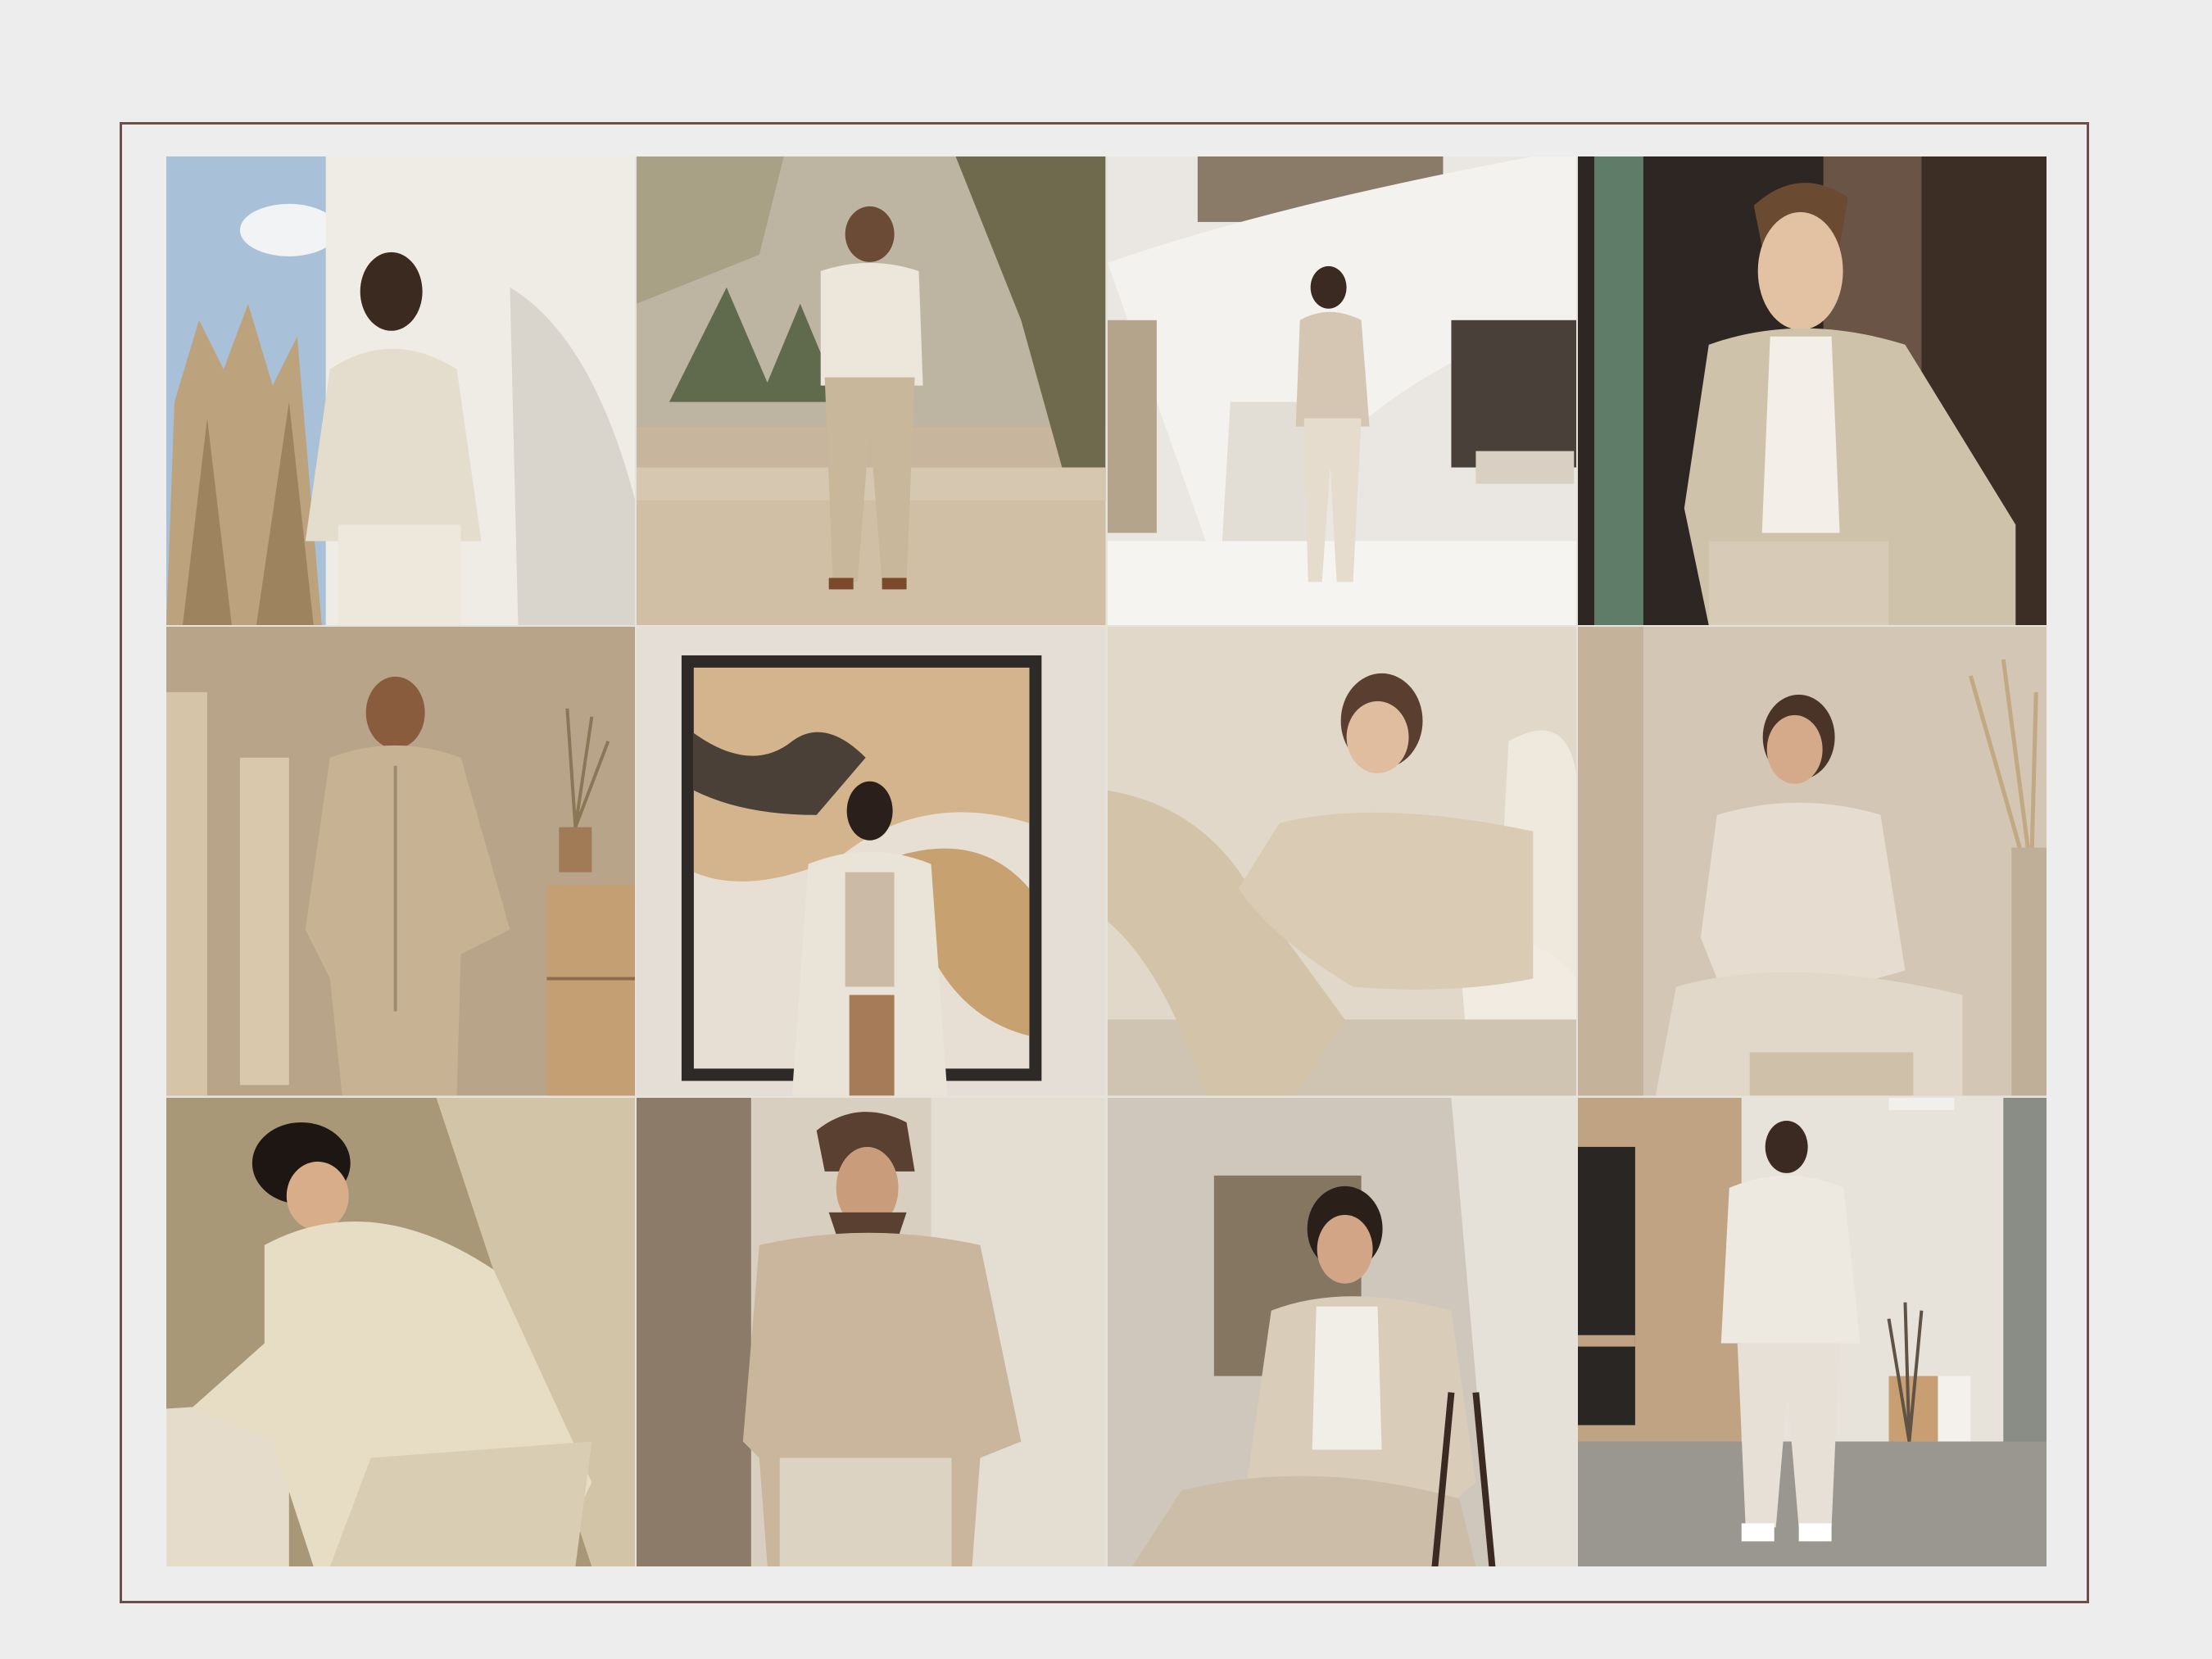 The height and width of the screenshot is (1659, 2212). I want to click on photo-6-image, so click(871, 861).